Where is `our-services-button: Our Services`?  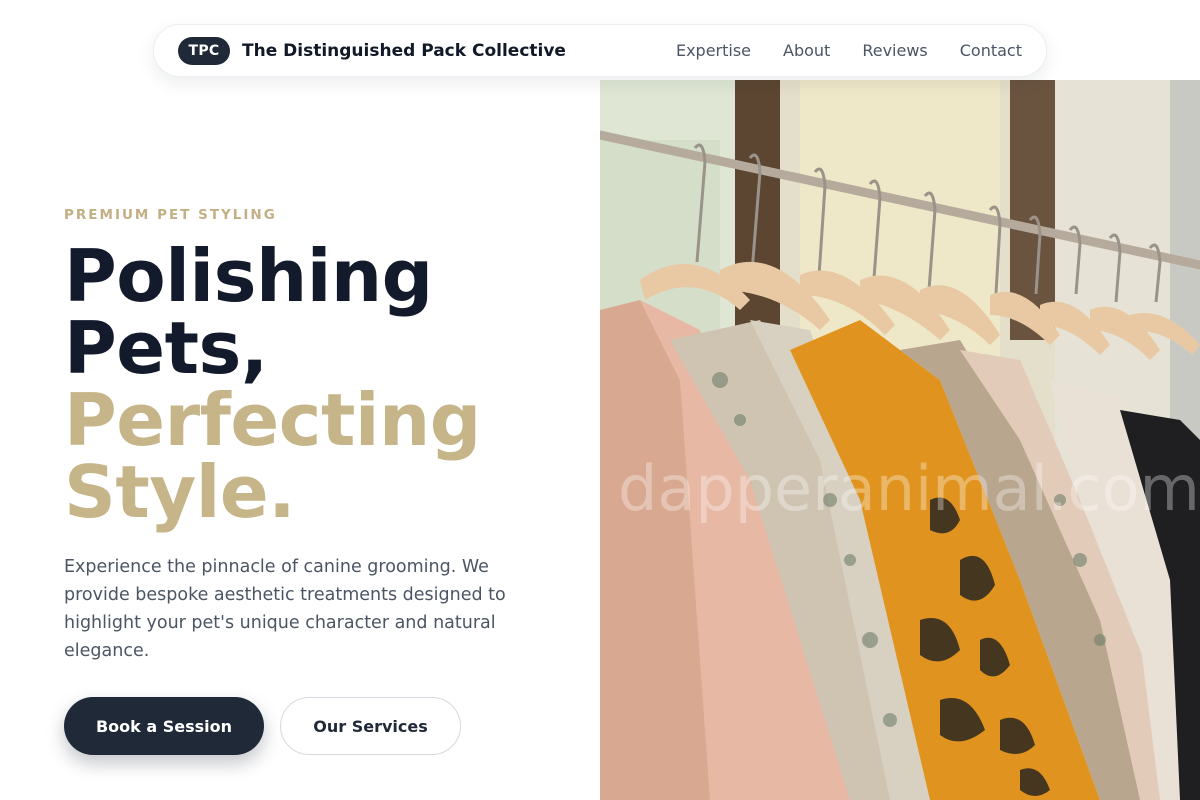 our-services-button: Our Services is located at coordinates (370, 726).